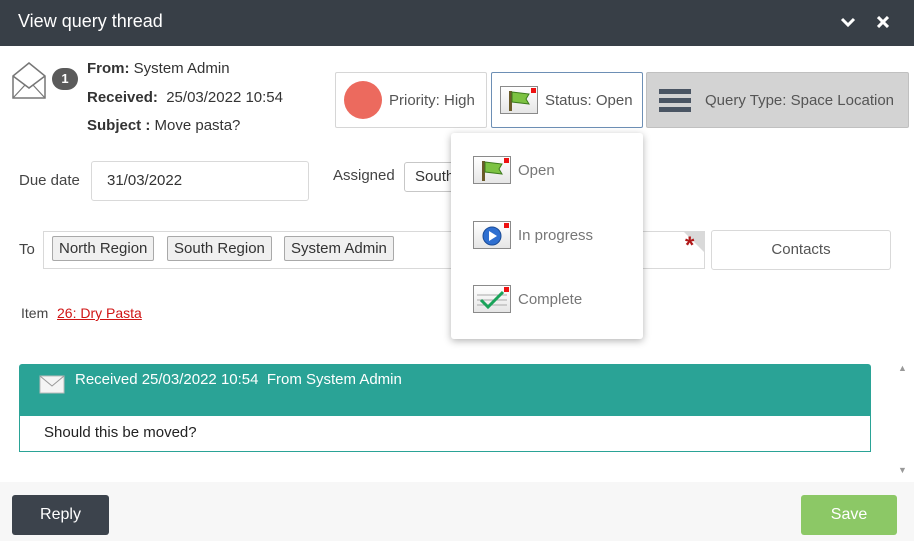  What do you see at coordinates (690, 245) in the screenshot?
I see `required-asterisk: *` at bounding box center [690, 245].